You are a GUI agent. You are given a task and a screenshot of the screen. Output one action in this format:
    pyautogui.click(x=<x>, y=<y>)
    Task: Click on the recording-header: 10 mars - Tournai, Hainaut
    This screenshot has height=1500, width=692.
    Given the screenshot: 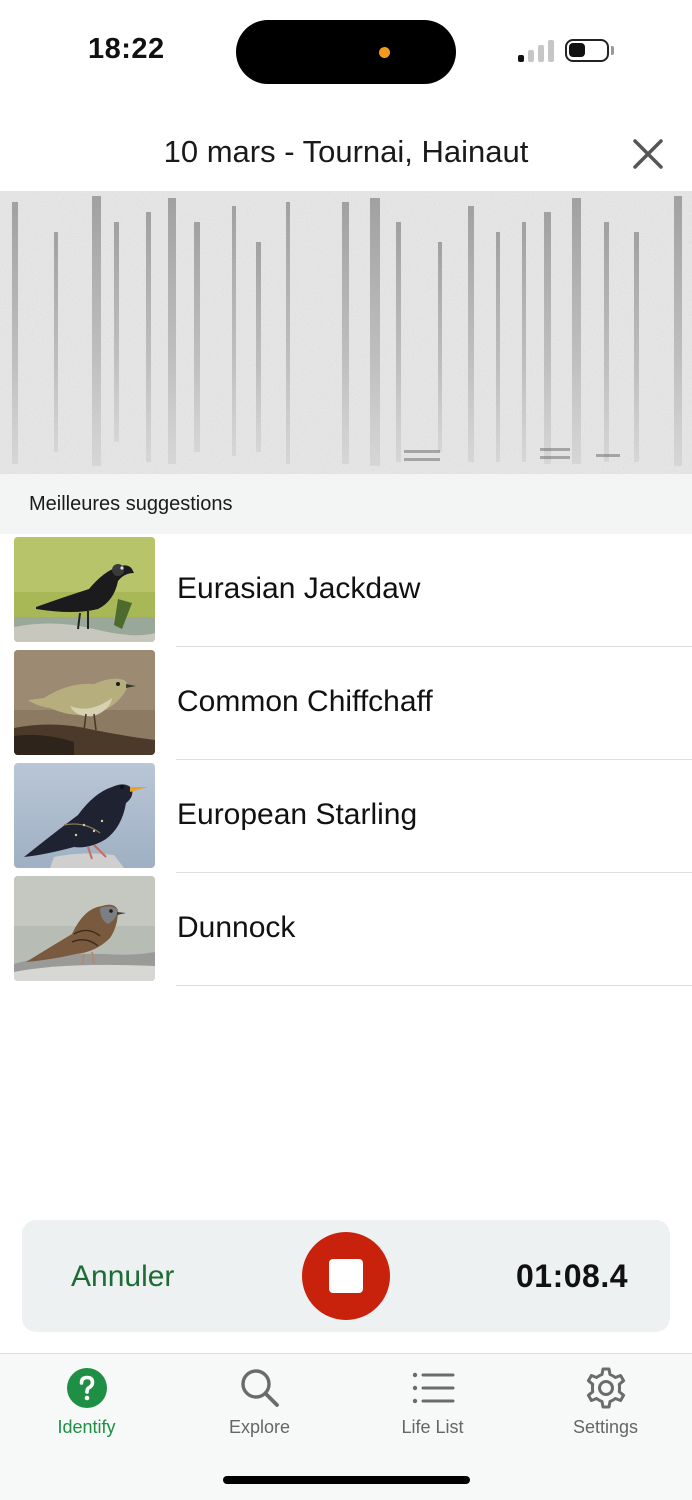 What is the action you would take?
    pyautogui.click(x=346, y=152)
    